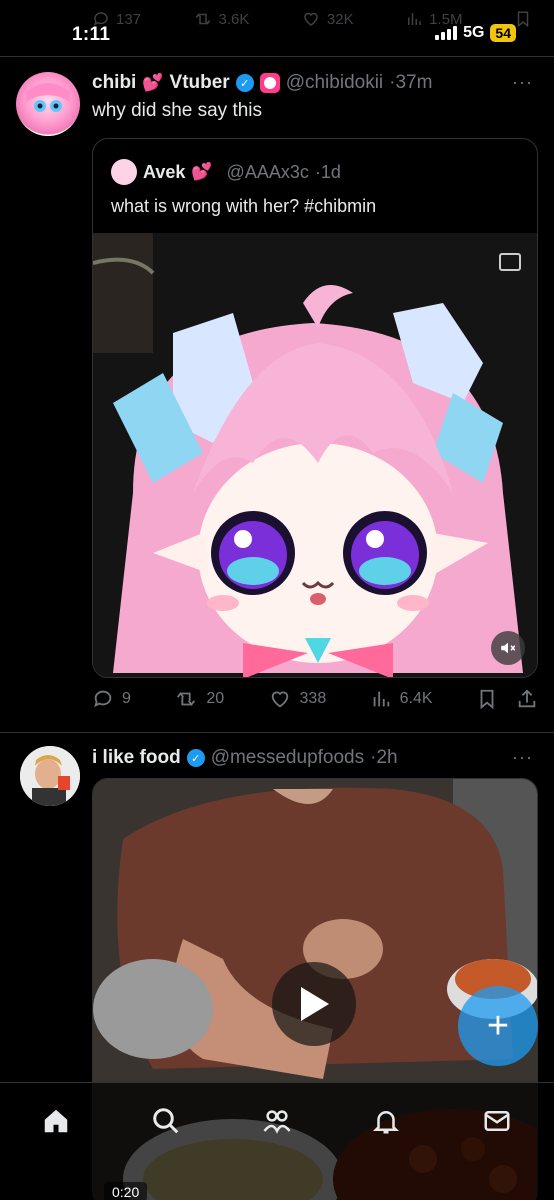 The image size is (554, 1200). I want to click on compose-button: +, so click(498, 1026).